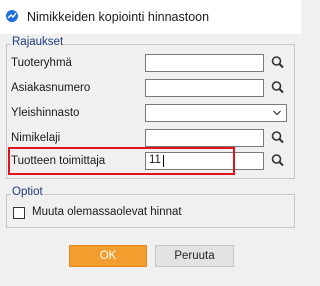 The width and height of the screenshot is (320, 286). What do you see at coordinates (107, 212) in the screenshot?
I see `modify-existing-prices-label: Muuta olemassaolevat hinnat` at bounding box center [107, 212].